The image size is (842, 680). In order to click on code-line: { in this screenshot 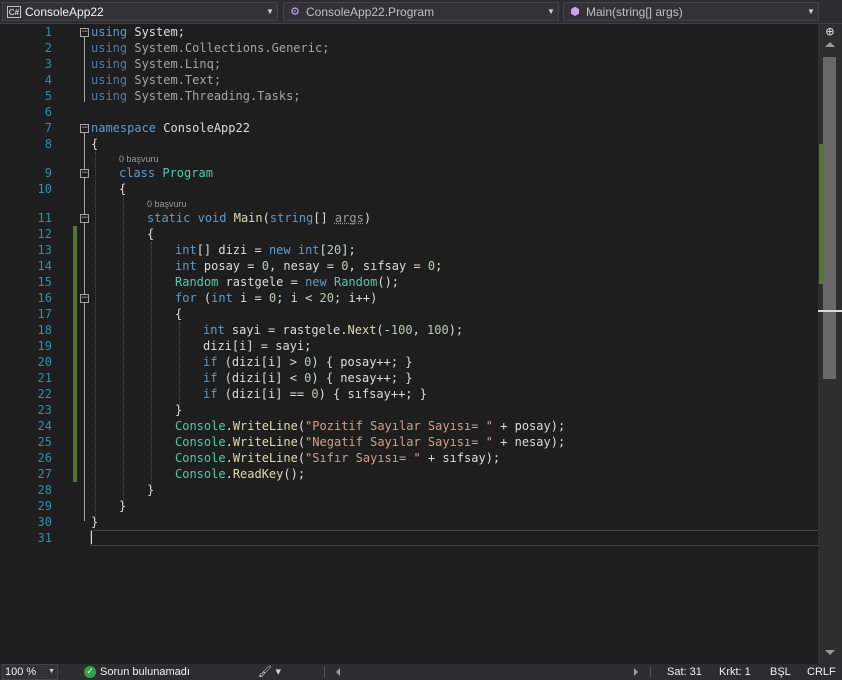, I will do `click(95, 144)`.